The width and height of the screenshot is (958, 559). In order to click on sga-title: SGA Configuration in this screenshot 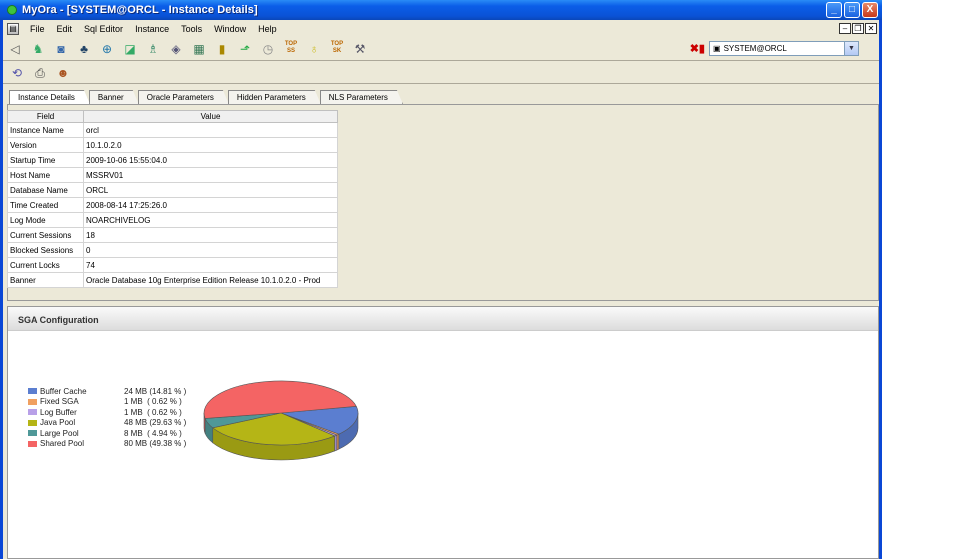, I will do `click(443, 319)`.